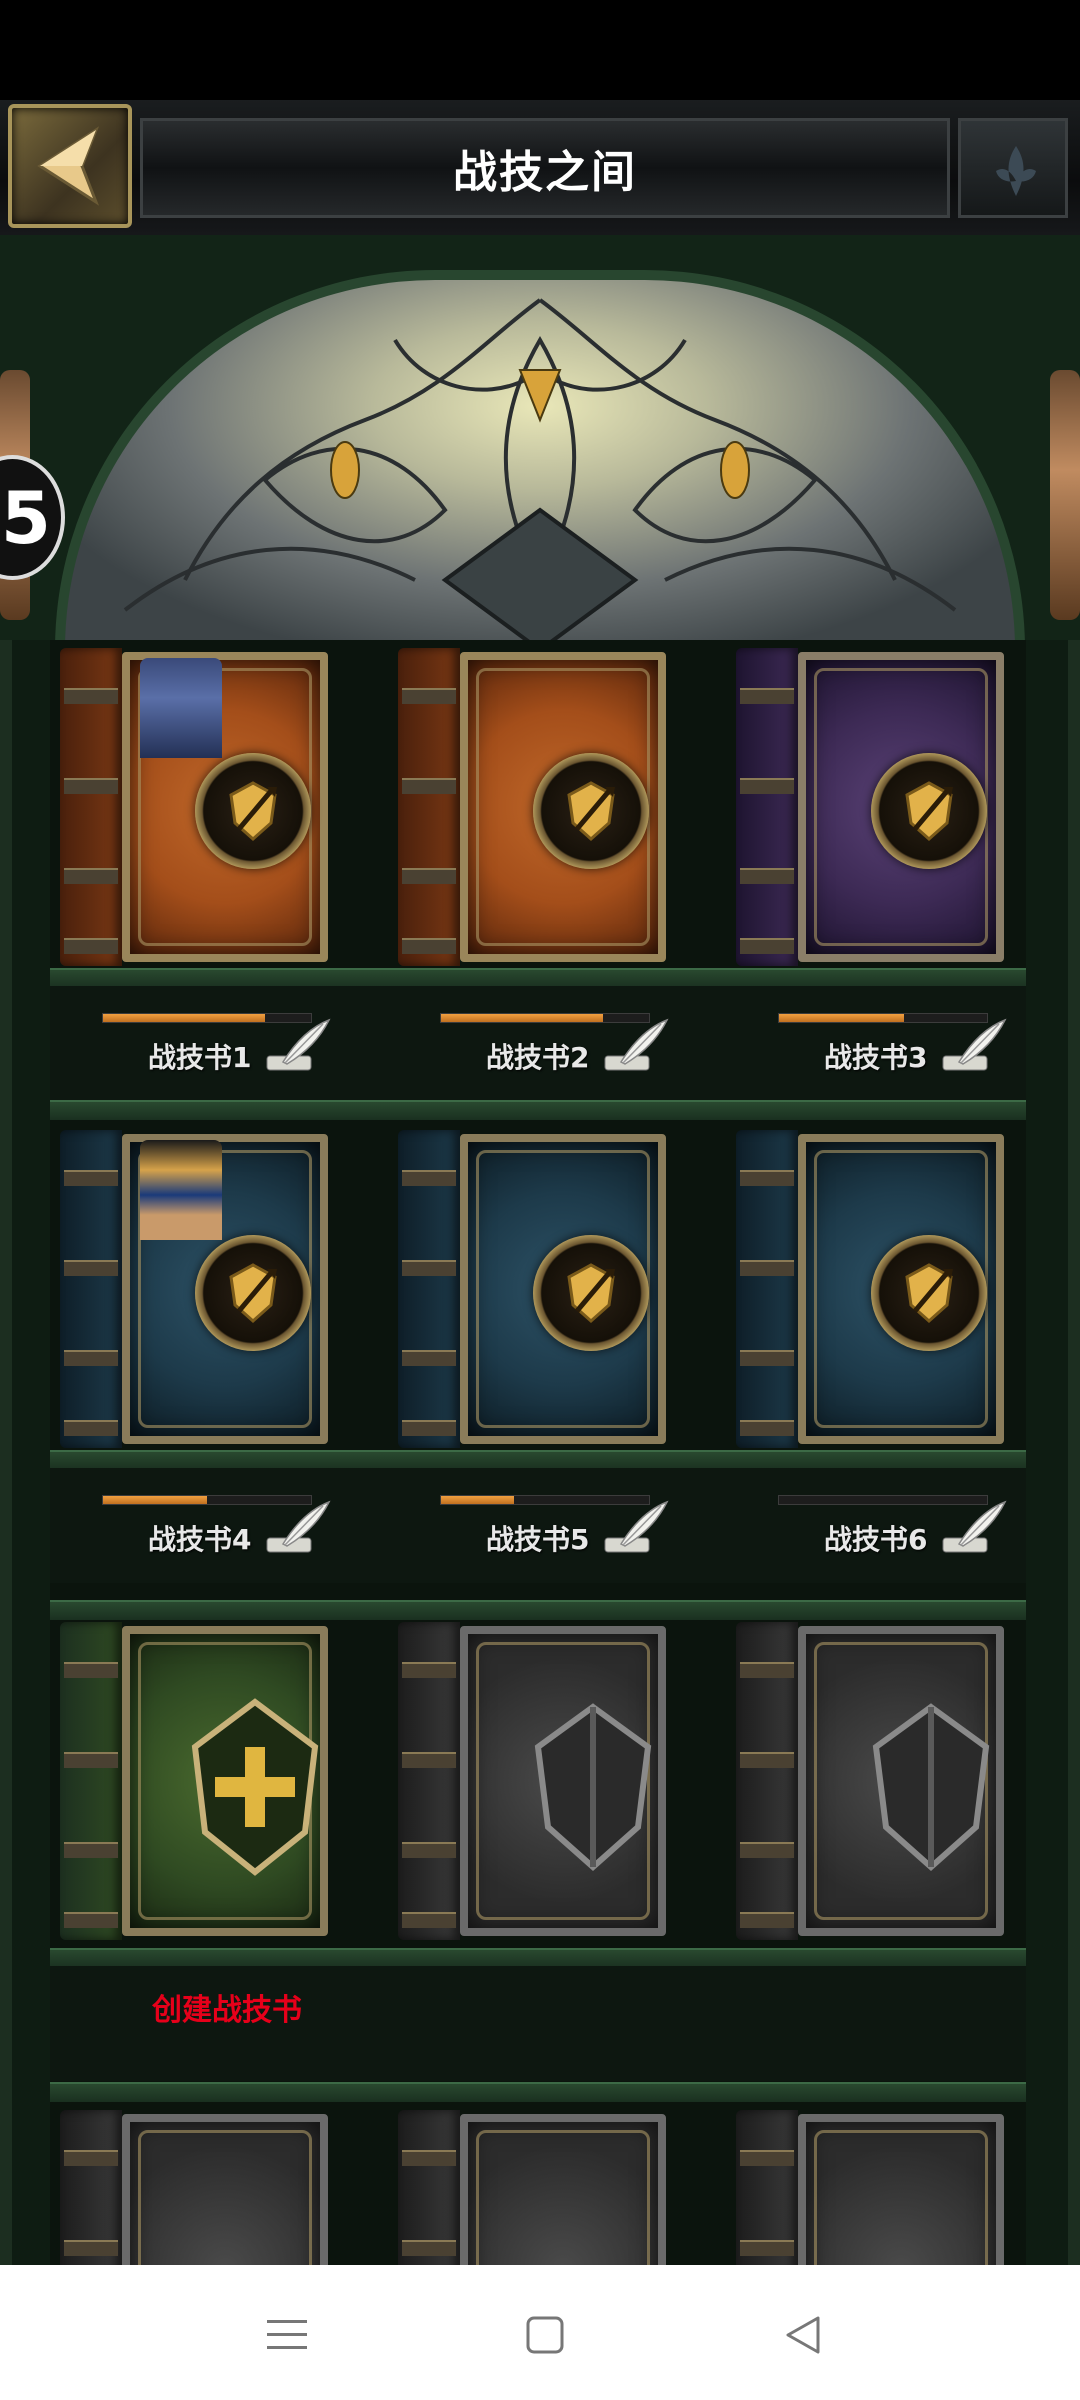 This screenshot has width=1080, height=2400. I want to click on knight-hero-avatar, so click(181, 708).